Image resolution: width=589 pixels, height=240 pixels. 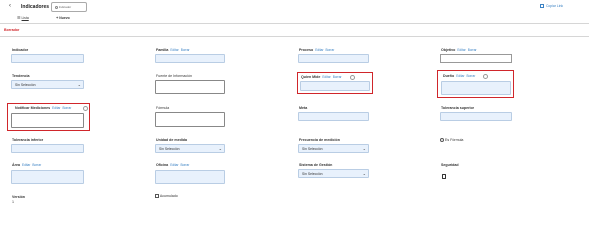 What do you see at coordinates (294, 36) in the screenshot?
I see `status-divider` at bounding box center [294, 36].